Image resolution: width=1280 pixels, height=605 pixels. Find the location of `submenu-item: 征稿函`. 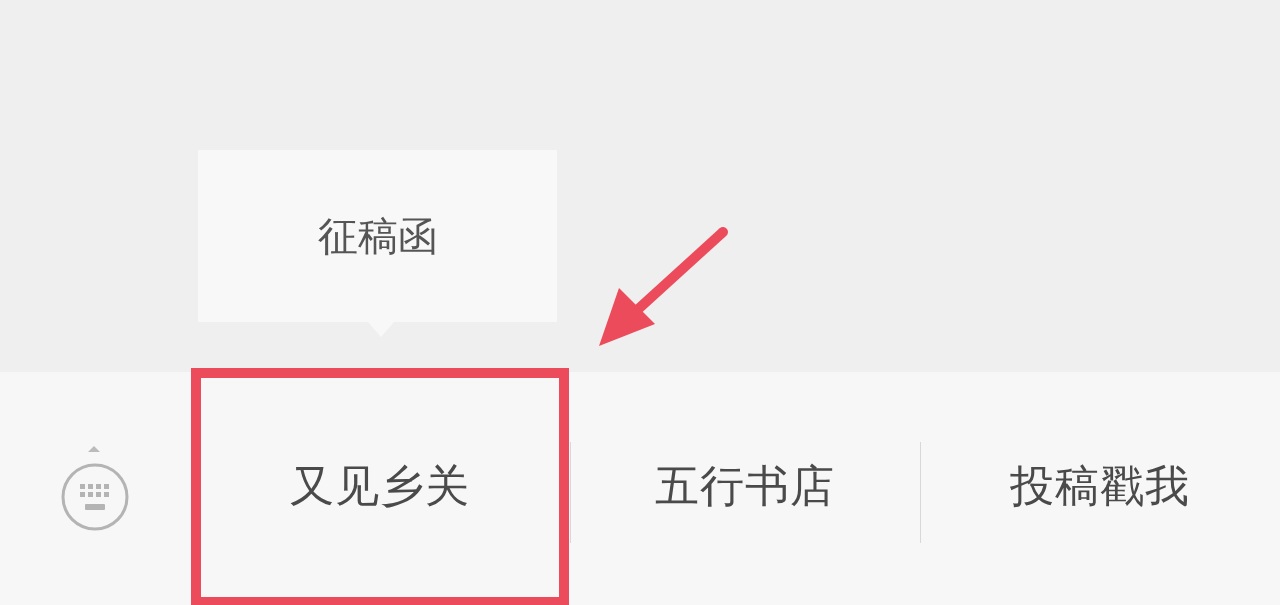

submenu-item: 征稿函 is located at coordinates (377, 236).